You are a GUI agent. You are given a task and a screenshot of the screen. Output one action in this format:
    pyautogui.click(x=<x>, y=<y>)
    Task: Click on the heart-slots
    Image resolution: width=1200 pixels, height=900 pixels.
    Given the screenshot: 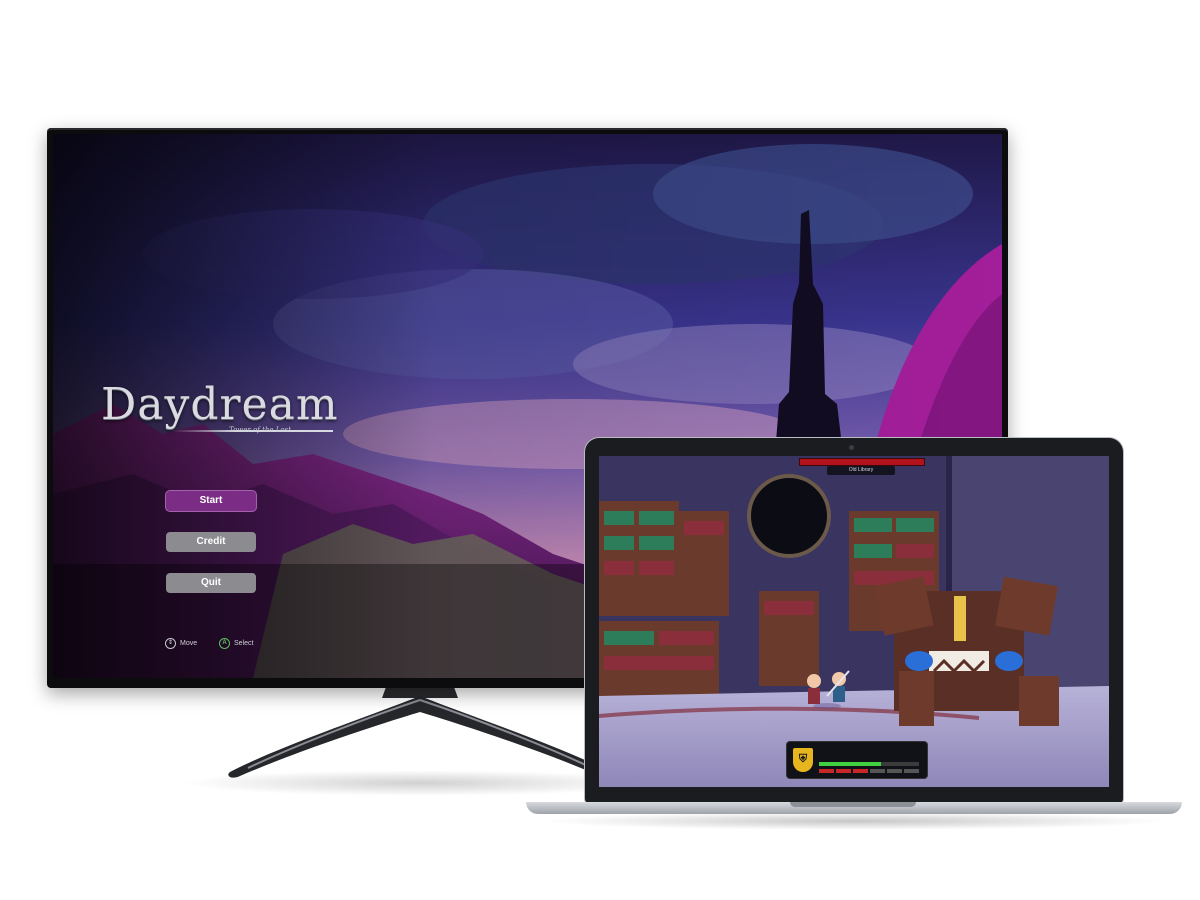 What is the action you would take?
    pyautogui.click(x=869, y=771)
    